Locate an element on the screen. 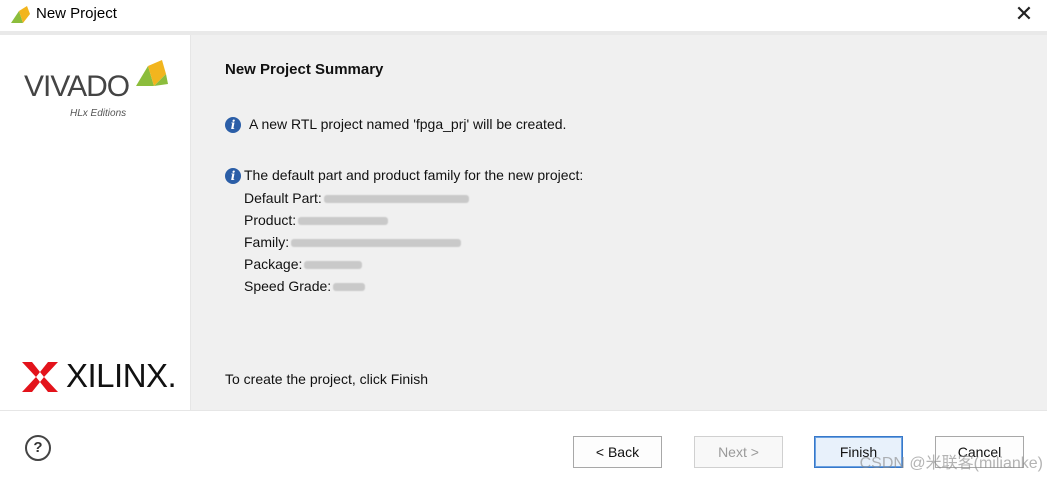 The height and width of the screenshot is (477, 1047). detail-default-part: Default Part: is located at coordinates (356, 198).